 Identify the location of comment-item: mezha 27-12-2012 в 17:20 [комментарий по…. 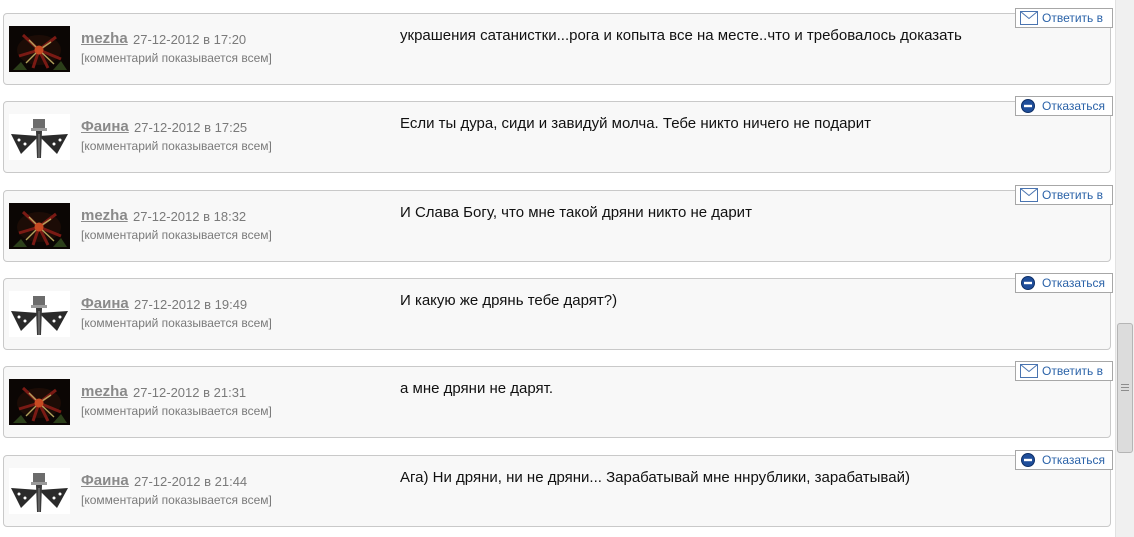
(558, 46).